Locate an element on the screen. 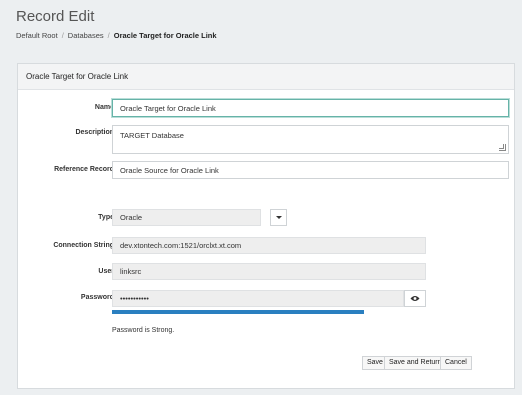 This screenshot has width=522, height=395. password-strength-text: Password is Strong. is located at coordinates (143, 330).